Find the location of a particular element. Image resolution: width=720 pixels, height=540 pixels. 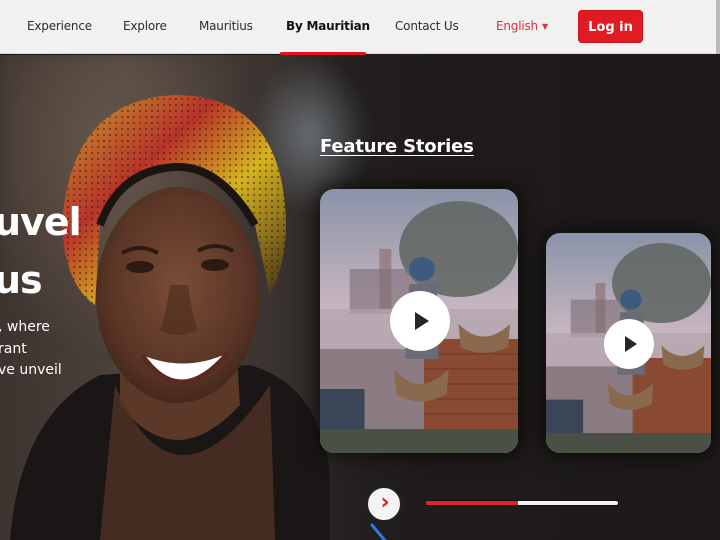

language-selector: English ▼ is located at coordinates (522, 27).